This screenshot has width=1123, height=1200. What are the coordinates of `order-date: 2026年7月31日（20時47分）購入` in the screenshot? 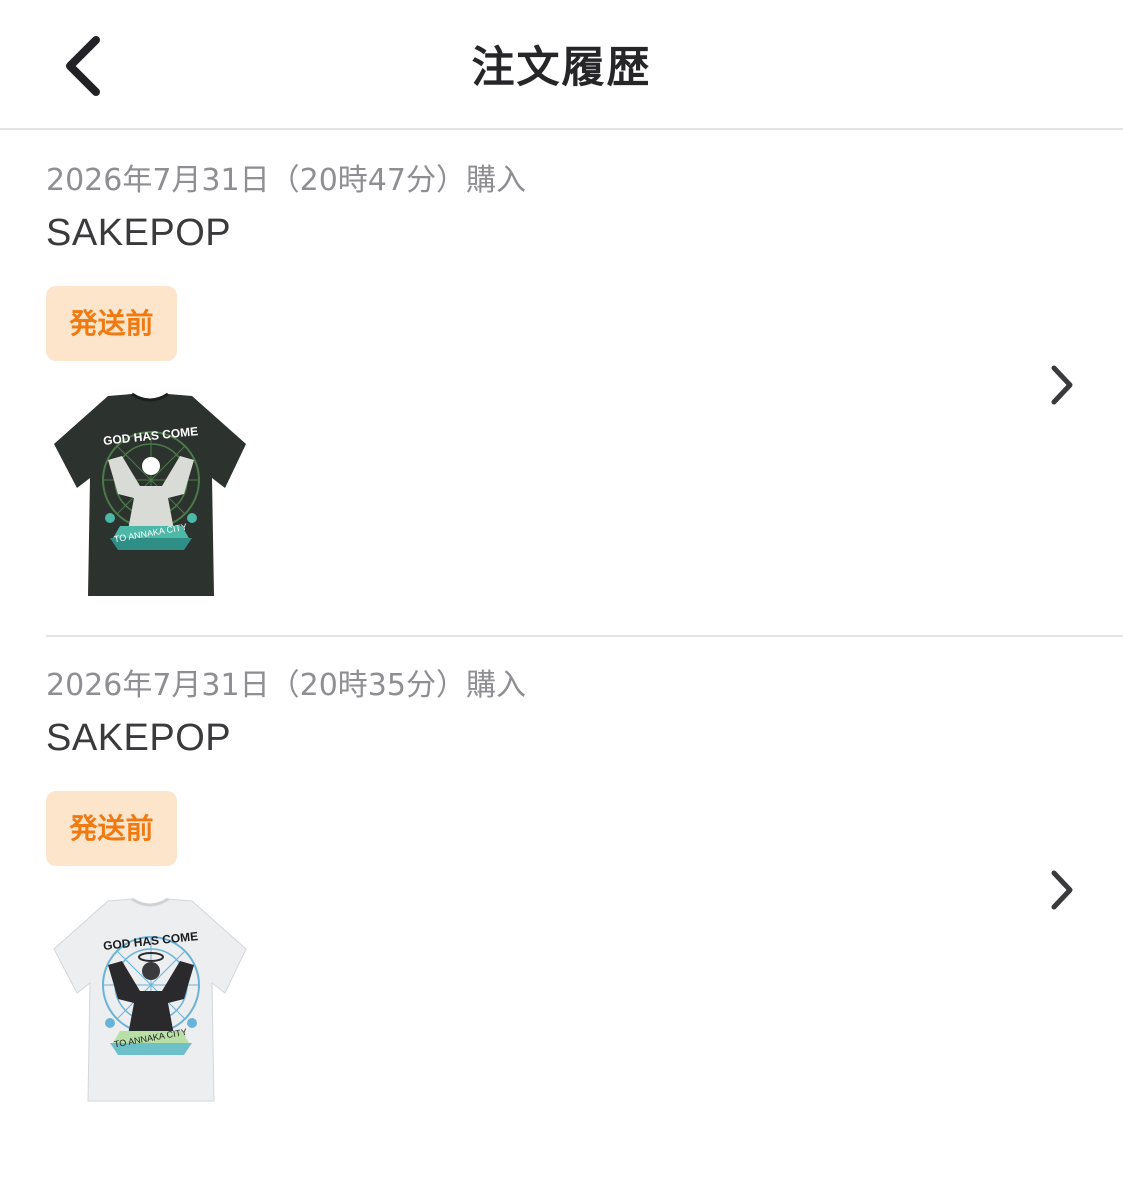 It's located at (286, 180).